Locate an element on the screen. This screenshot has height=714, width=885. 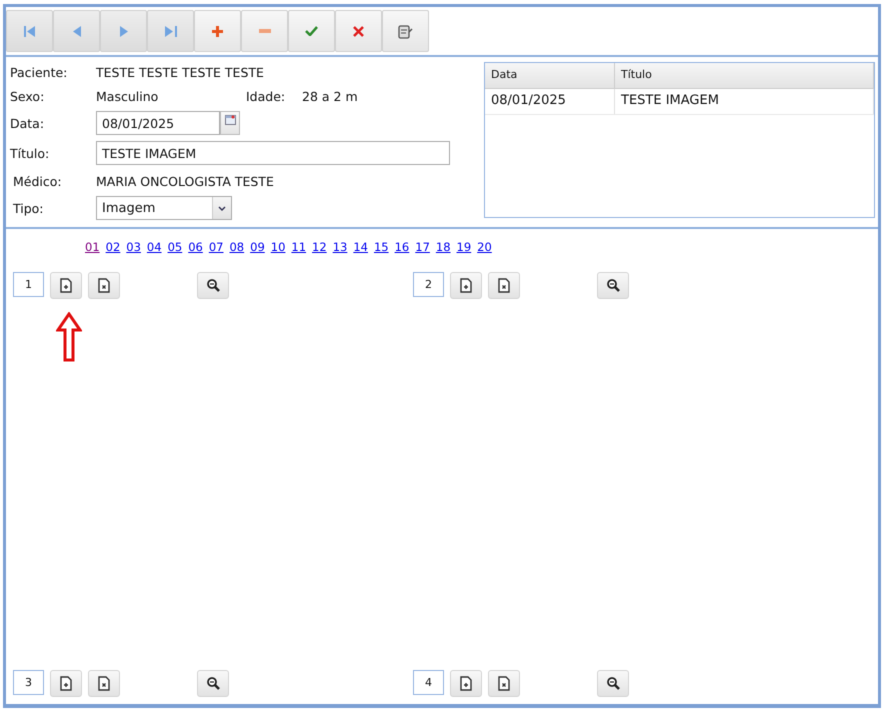
close-icon is located at coordinates (358, 31).